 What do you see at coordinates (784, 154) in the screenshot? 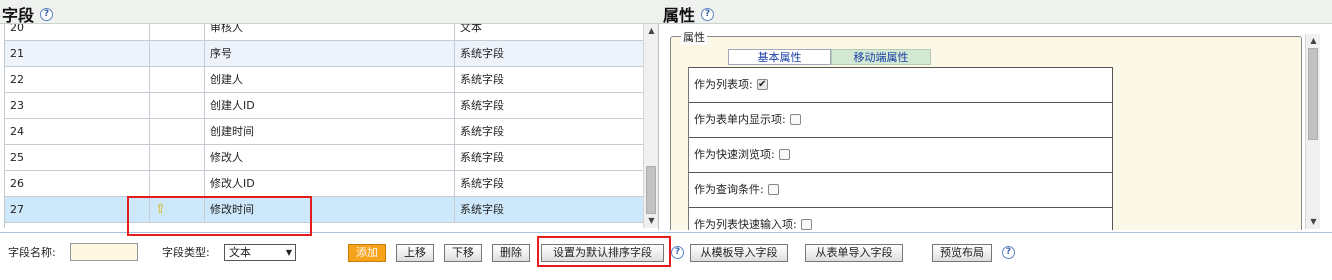
I see `quick-browse-checkbox` at bounding box center [784, 154].